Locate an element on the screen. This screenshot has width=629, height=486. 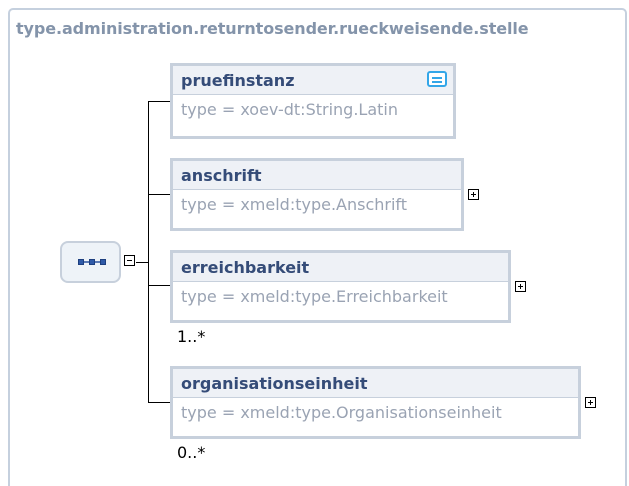
element-type: type = xmeld:type.Erreichbarkeit is located at coordinates (314, 296).